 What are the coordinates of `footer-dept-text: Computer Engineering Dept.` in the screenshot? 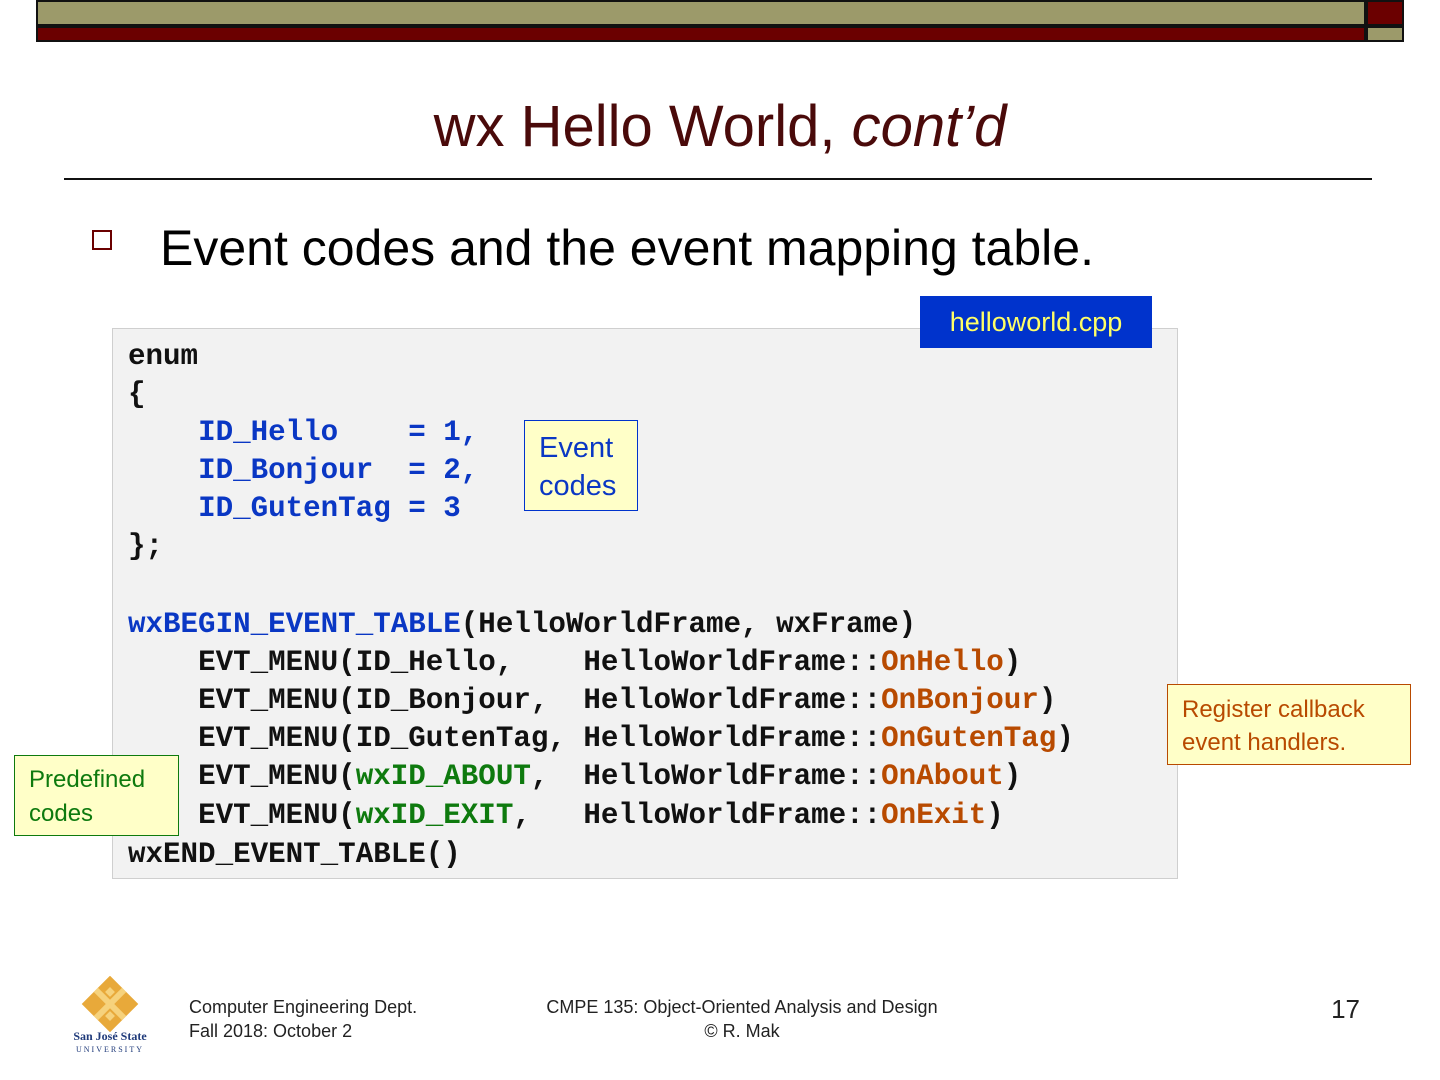 It's located at (303, 1007).